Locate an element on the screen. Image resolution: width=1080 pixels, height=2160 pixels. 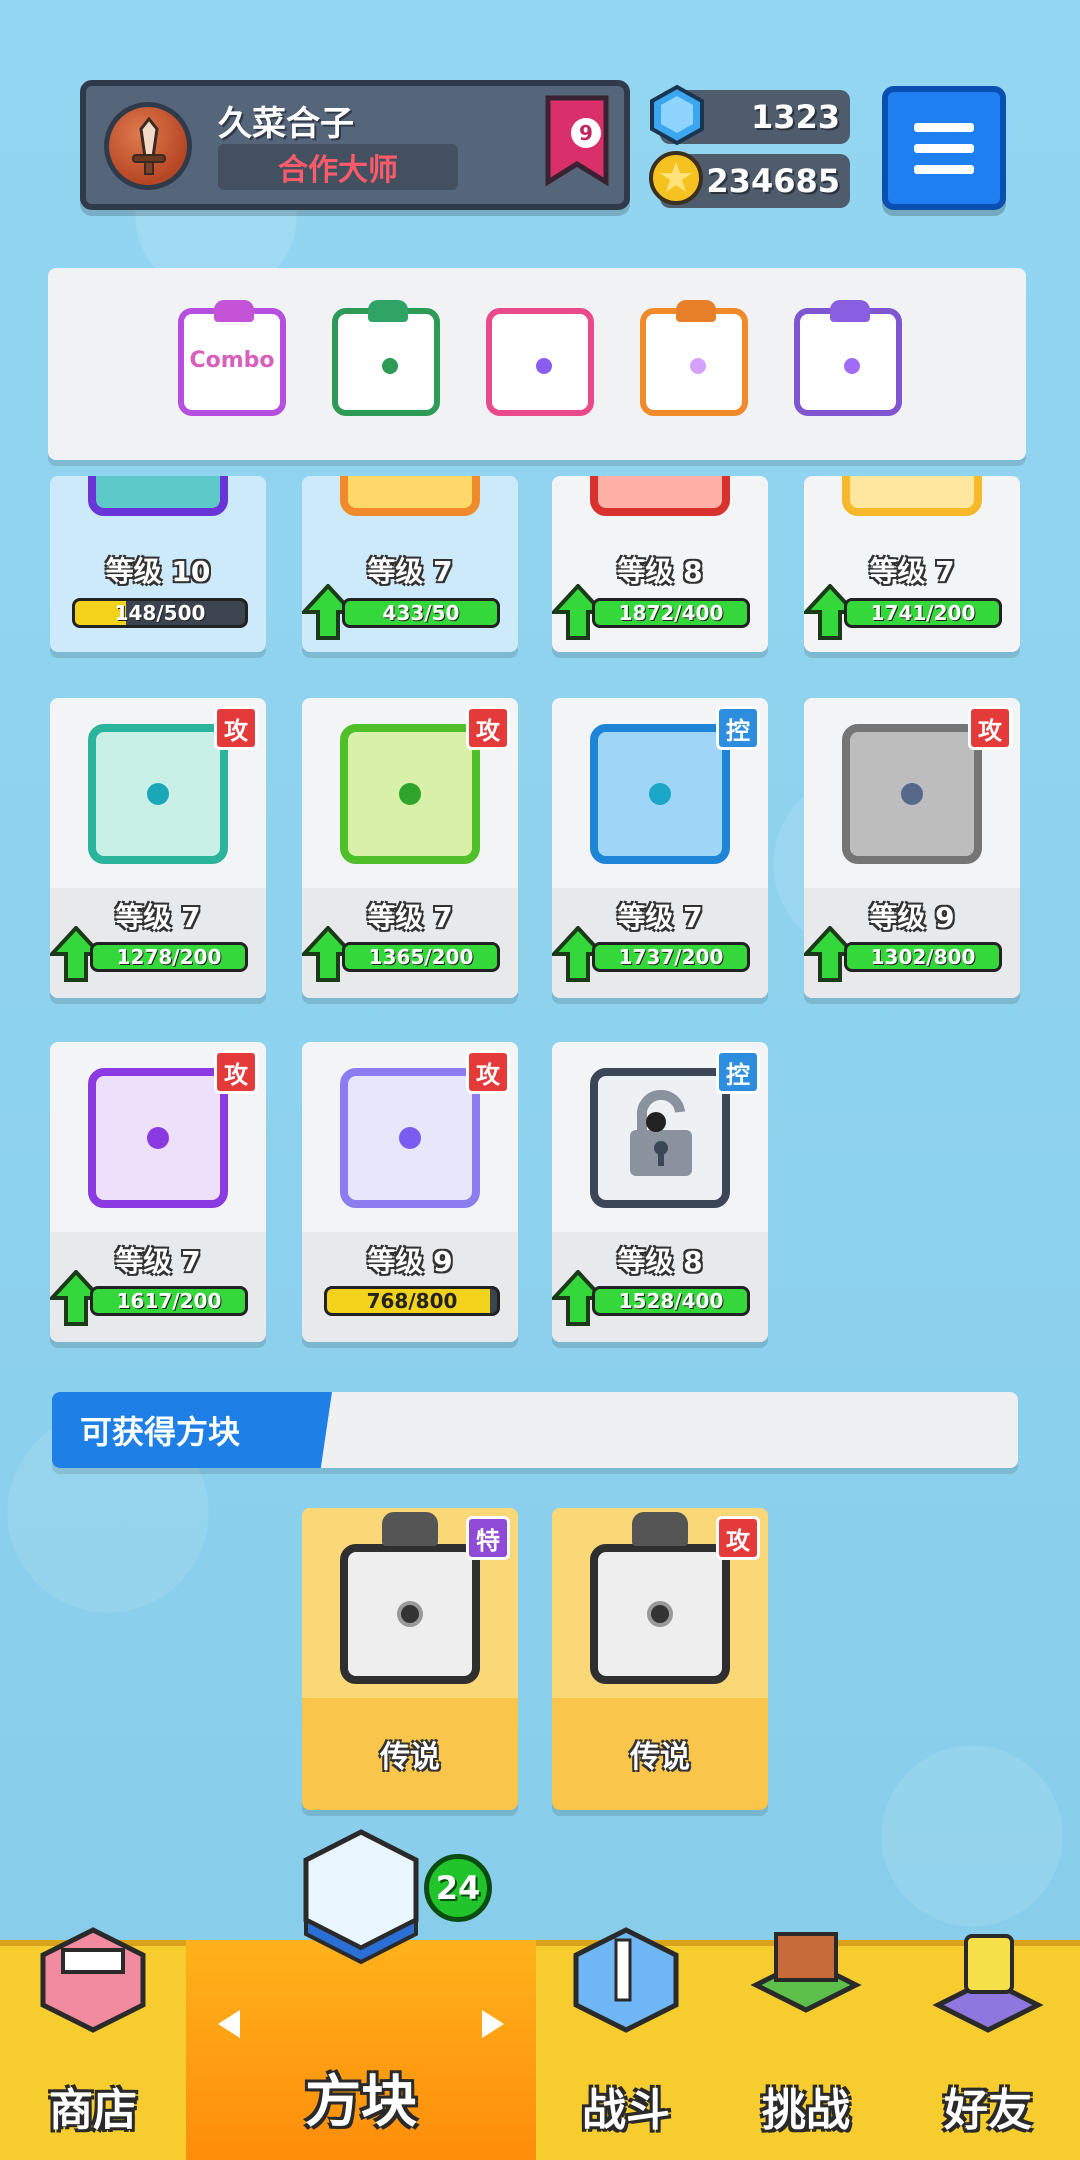
dice-card: 攻 等级 7 1278/200 is located at coordinates (158, 848).